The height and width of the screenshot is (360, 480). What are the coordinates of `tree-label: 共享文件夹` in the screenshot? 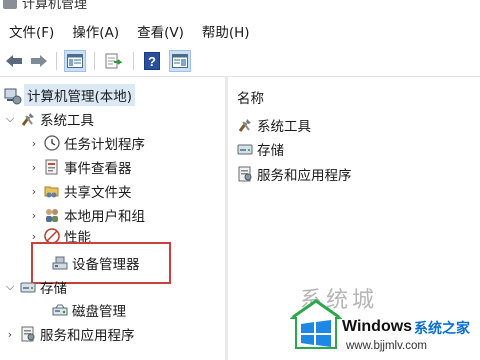 It's located at (98, 193).